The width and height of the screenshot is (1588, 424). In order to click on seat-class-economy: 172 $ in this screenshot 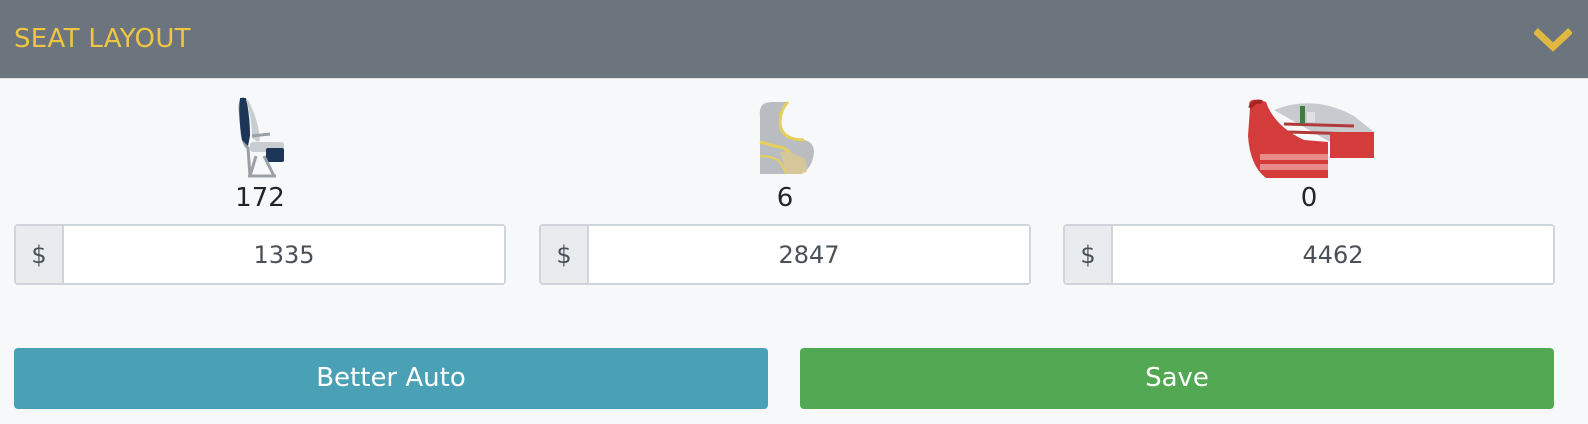, I will do `click(260, 188)`.